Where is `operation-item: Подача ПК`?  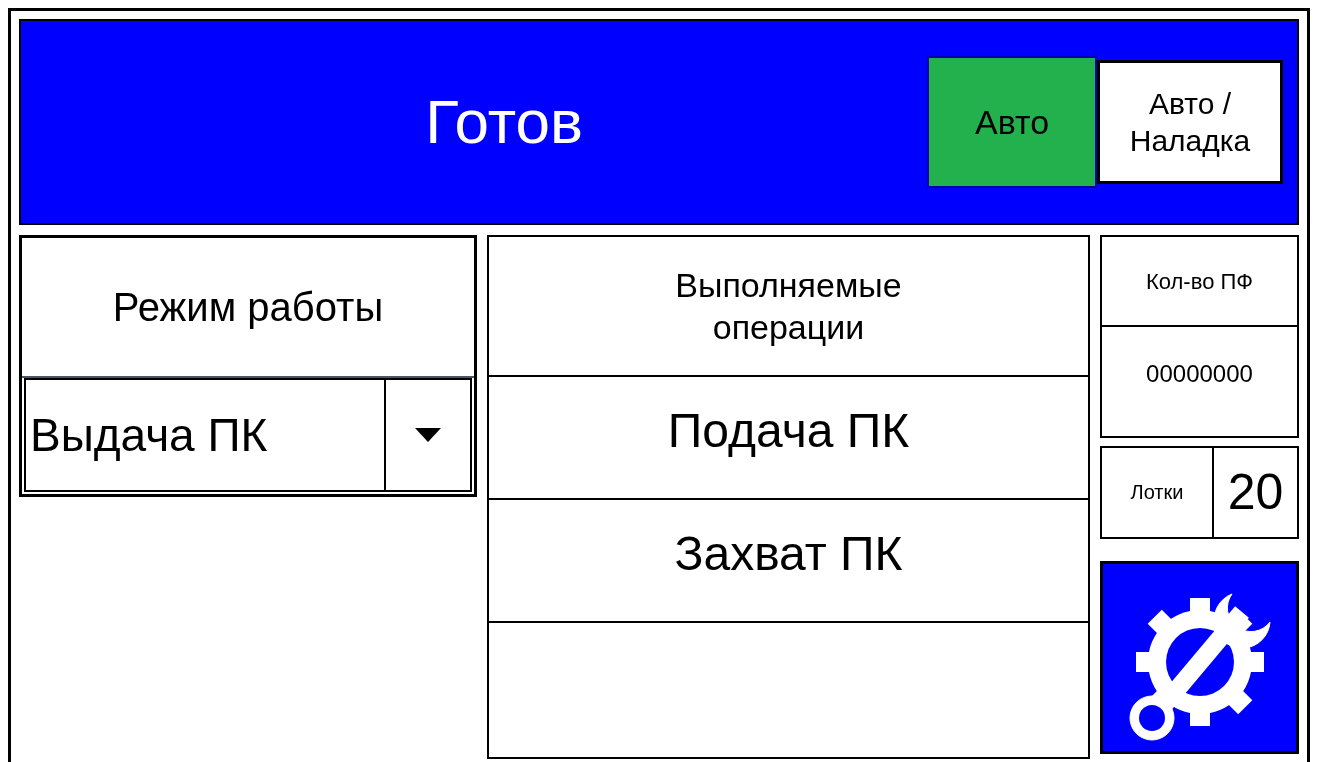 operation-item: Подача ПК is located at coordinates (788, 431).